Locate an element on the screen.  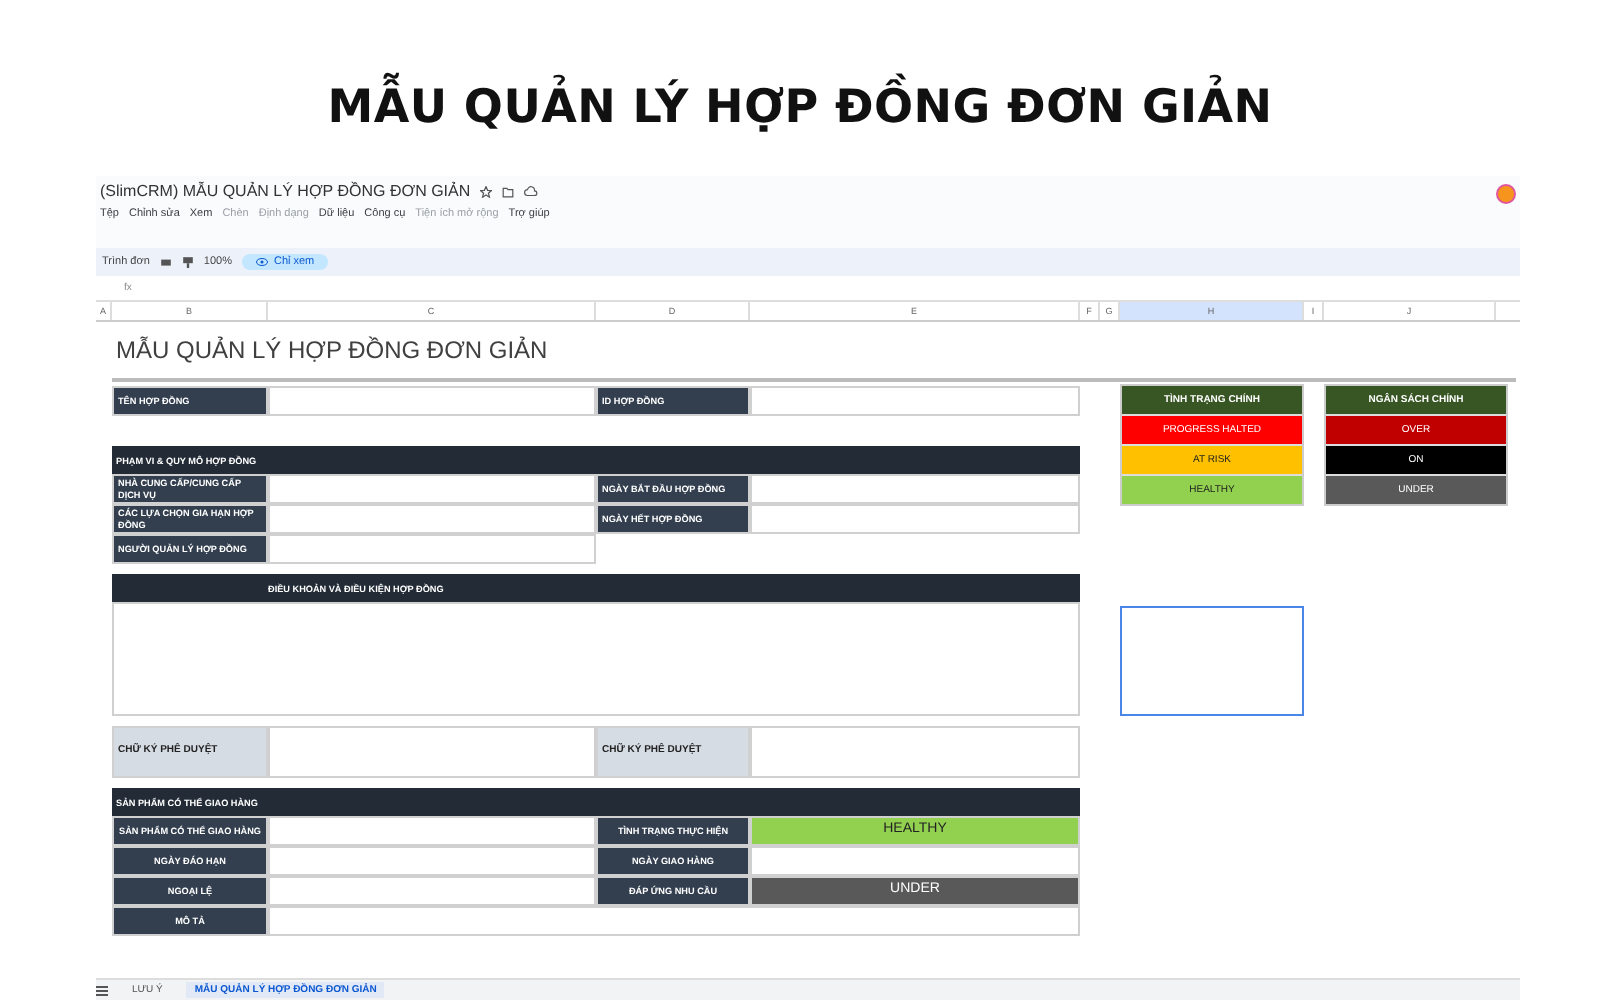
document-title: (SlimCRM) MẪU QUẢN LÝ HỢP ĐỒNG ĐƠN GIẢN is located at coordinates (285, 191).